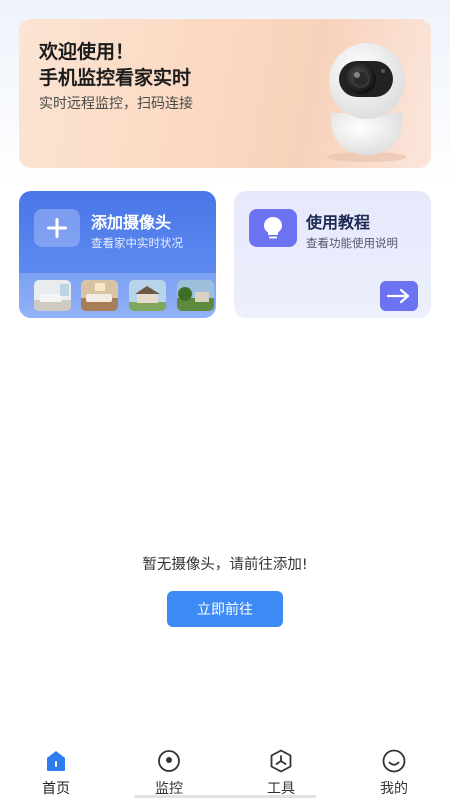  Describe the element at coordinates (195, 295) in the screenshot. I see `room-thumbnail-yard` at that location.